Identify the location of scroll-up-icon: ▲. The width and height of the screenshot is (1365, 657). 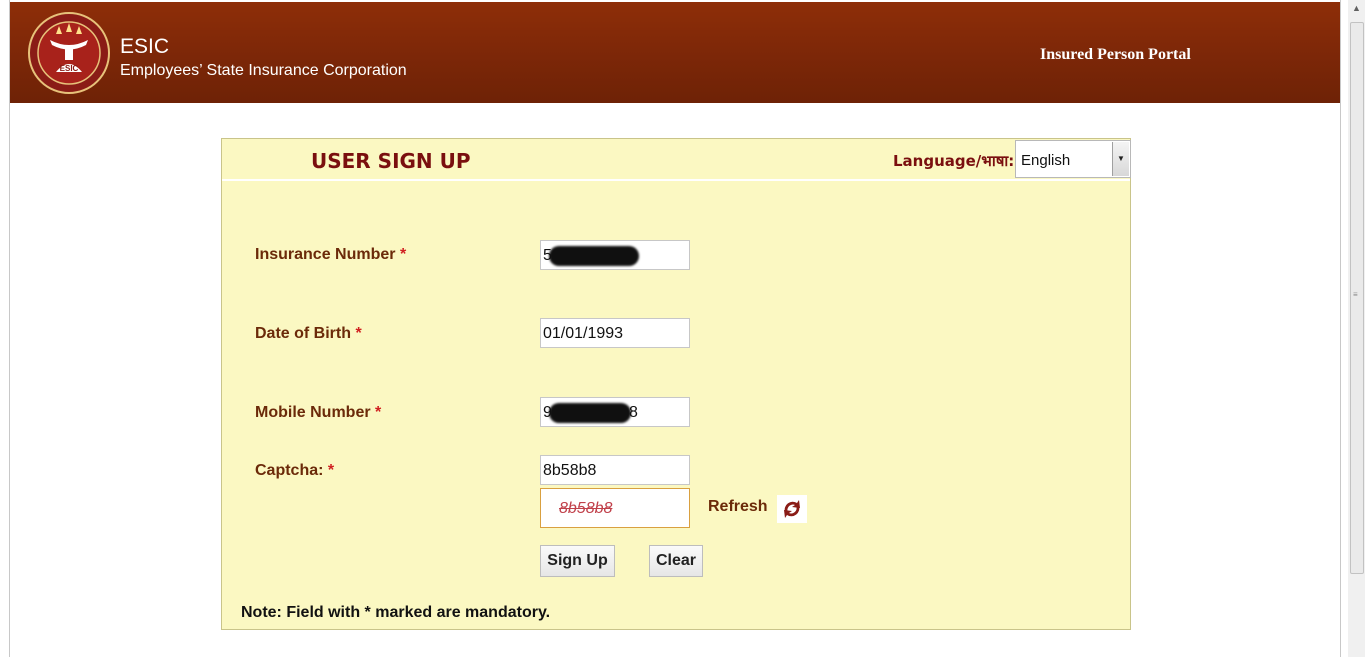
(1356, 8).